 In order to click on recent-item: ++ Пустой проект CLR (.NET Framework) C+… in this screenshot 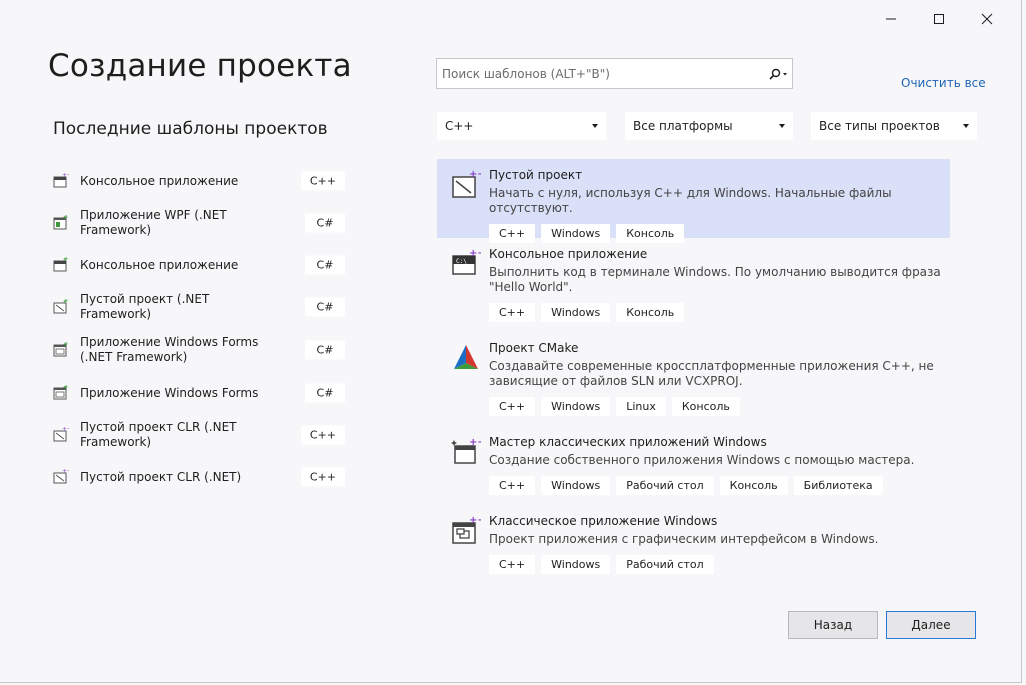, I will do `click(199, 435)`.